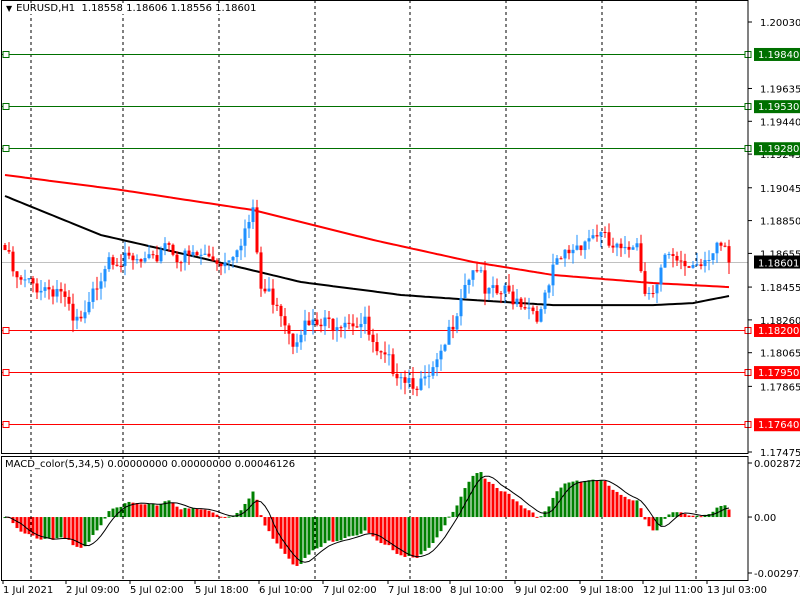 The image size is (800, 600). What do you see at coordinates (780, 453) in the screenshot?
I see `price-tick-label: 1.17475` at bounding box center [780, 453].